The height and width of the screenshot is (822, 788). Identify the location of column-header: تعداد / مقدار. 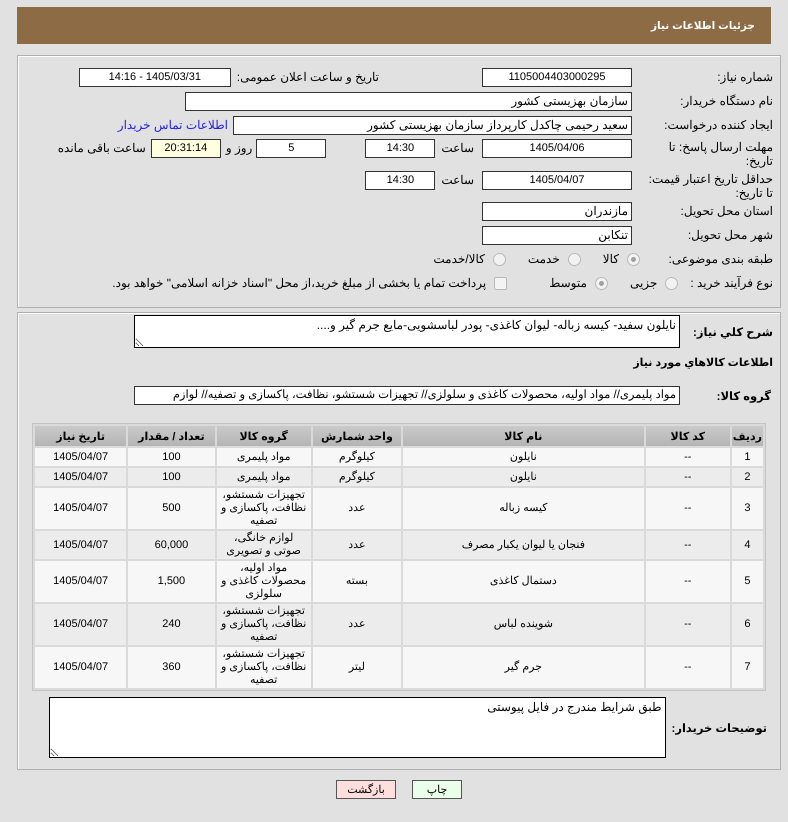
(171, 436).